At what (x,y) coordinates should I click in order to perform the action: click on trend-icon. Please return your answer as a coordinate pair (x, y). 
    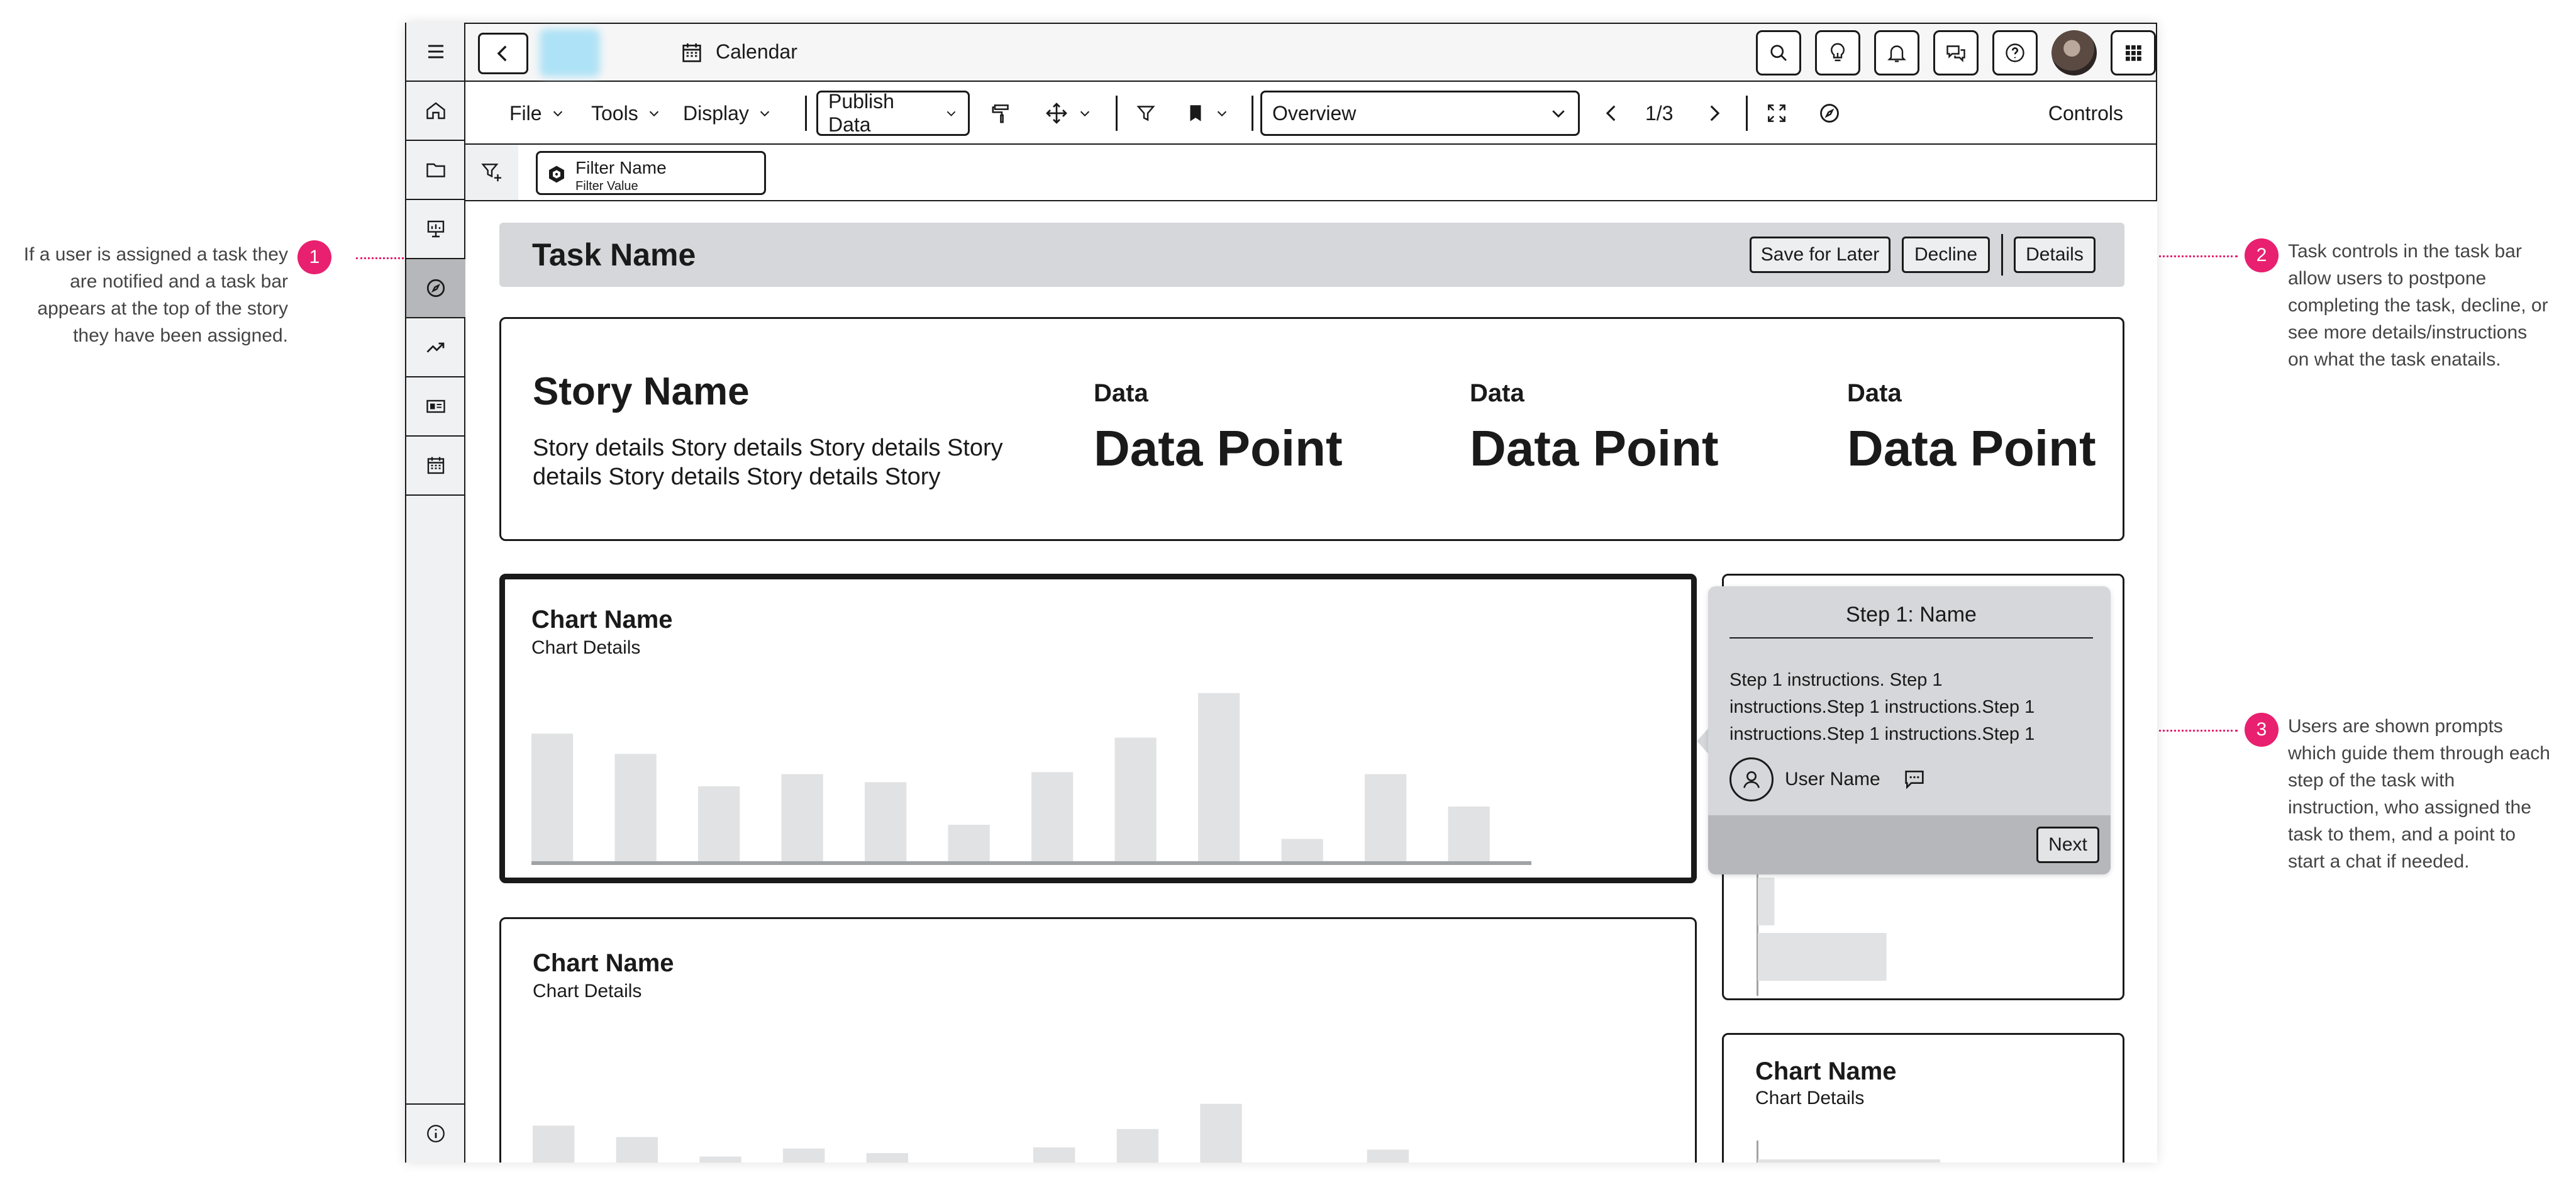
    Looking at the image, I should click on (435, 347).